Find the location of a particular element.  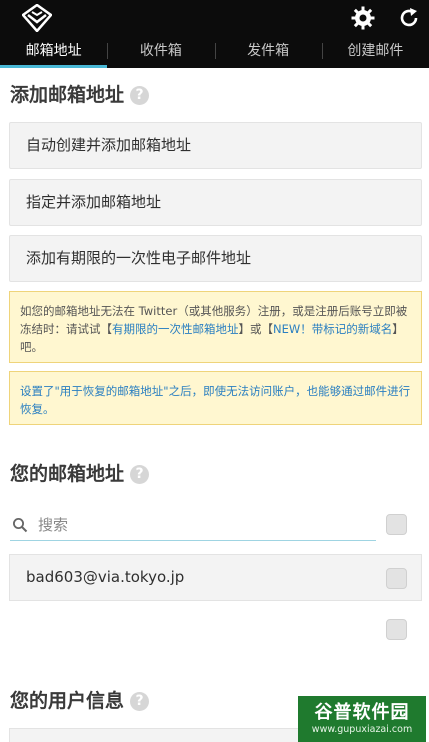

auto-create-address-button: 自动创建并添加邮箱地址 is located at coordinates (215, 145).